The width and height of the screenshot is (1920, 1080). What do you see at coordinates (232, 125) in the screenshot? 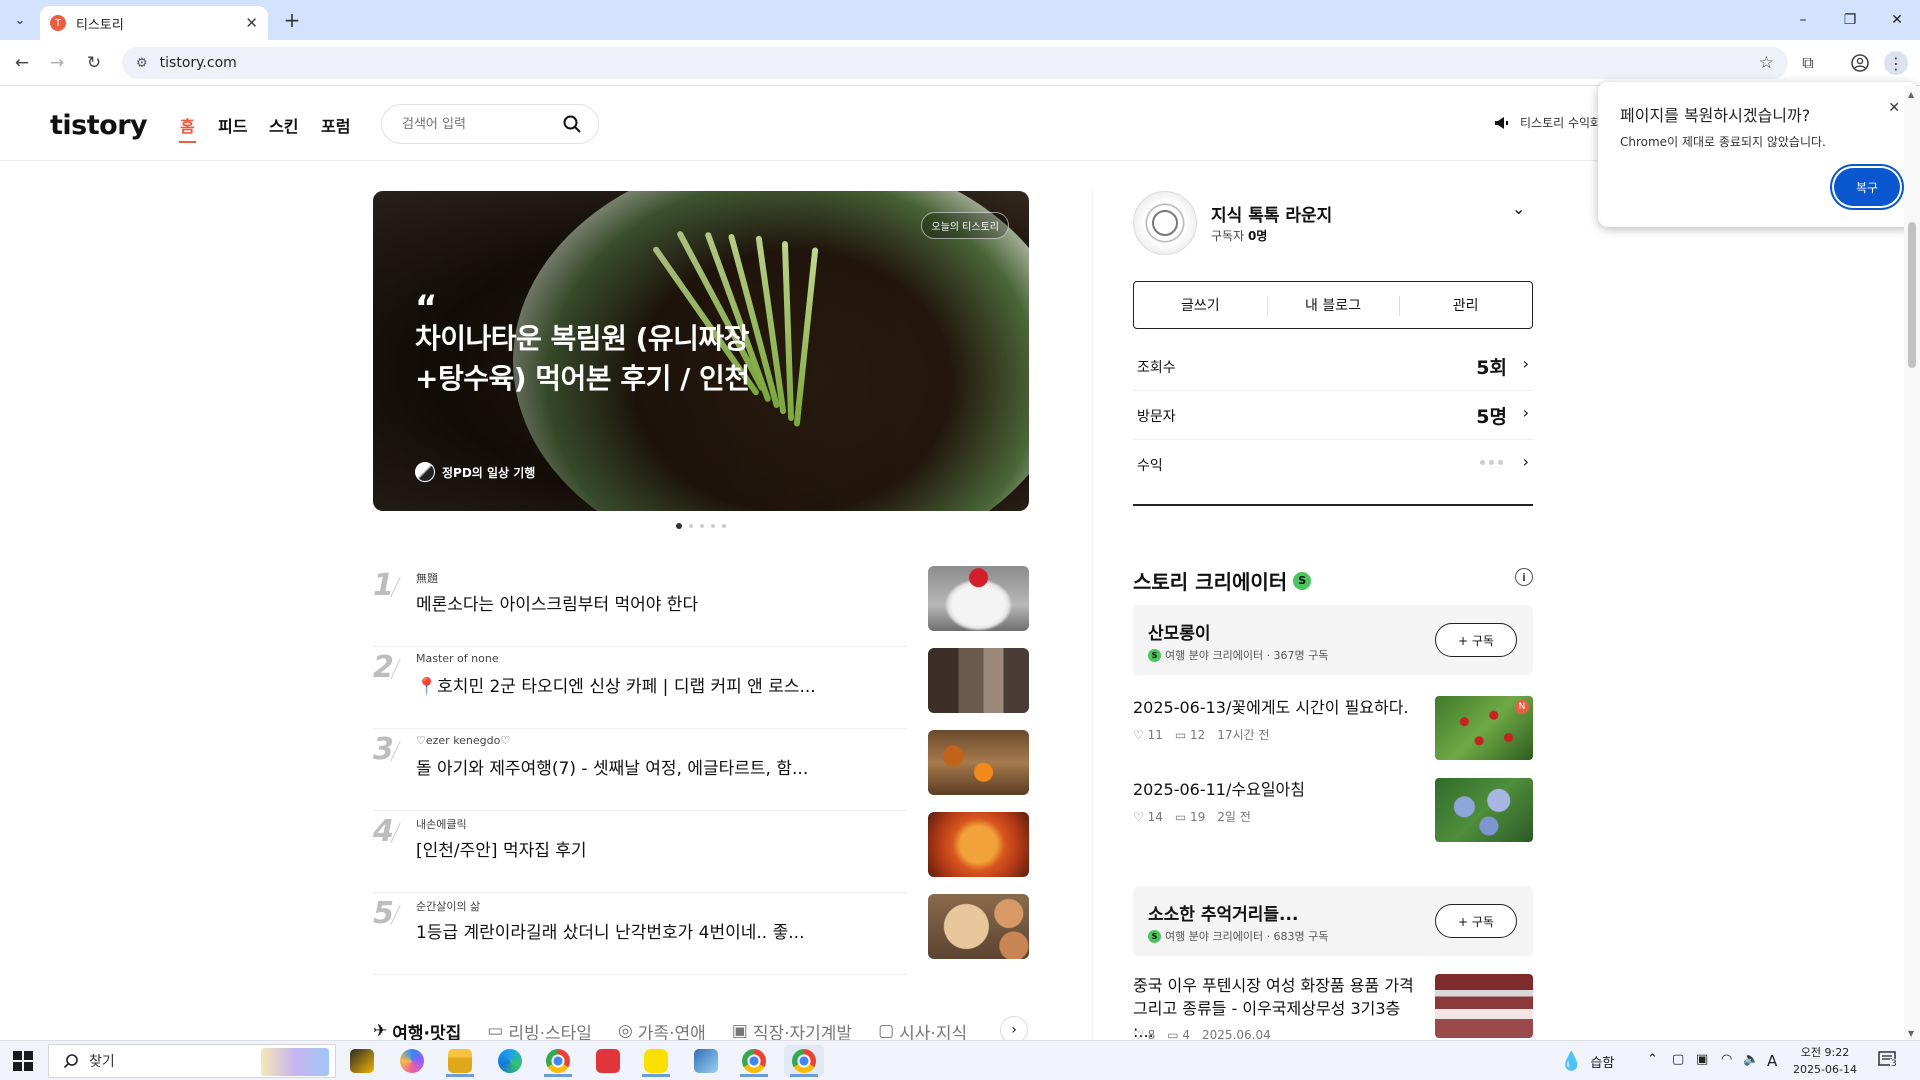
I see `nav-feed: 피드` at bounding box center [232, 125].